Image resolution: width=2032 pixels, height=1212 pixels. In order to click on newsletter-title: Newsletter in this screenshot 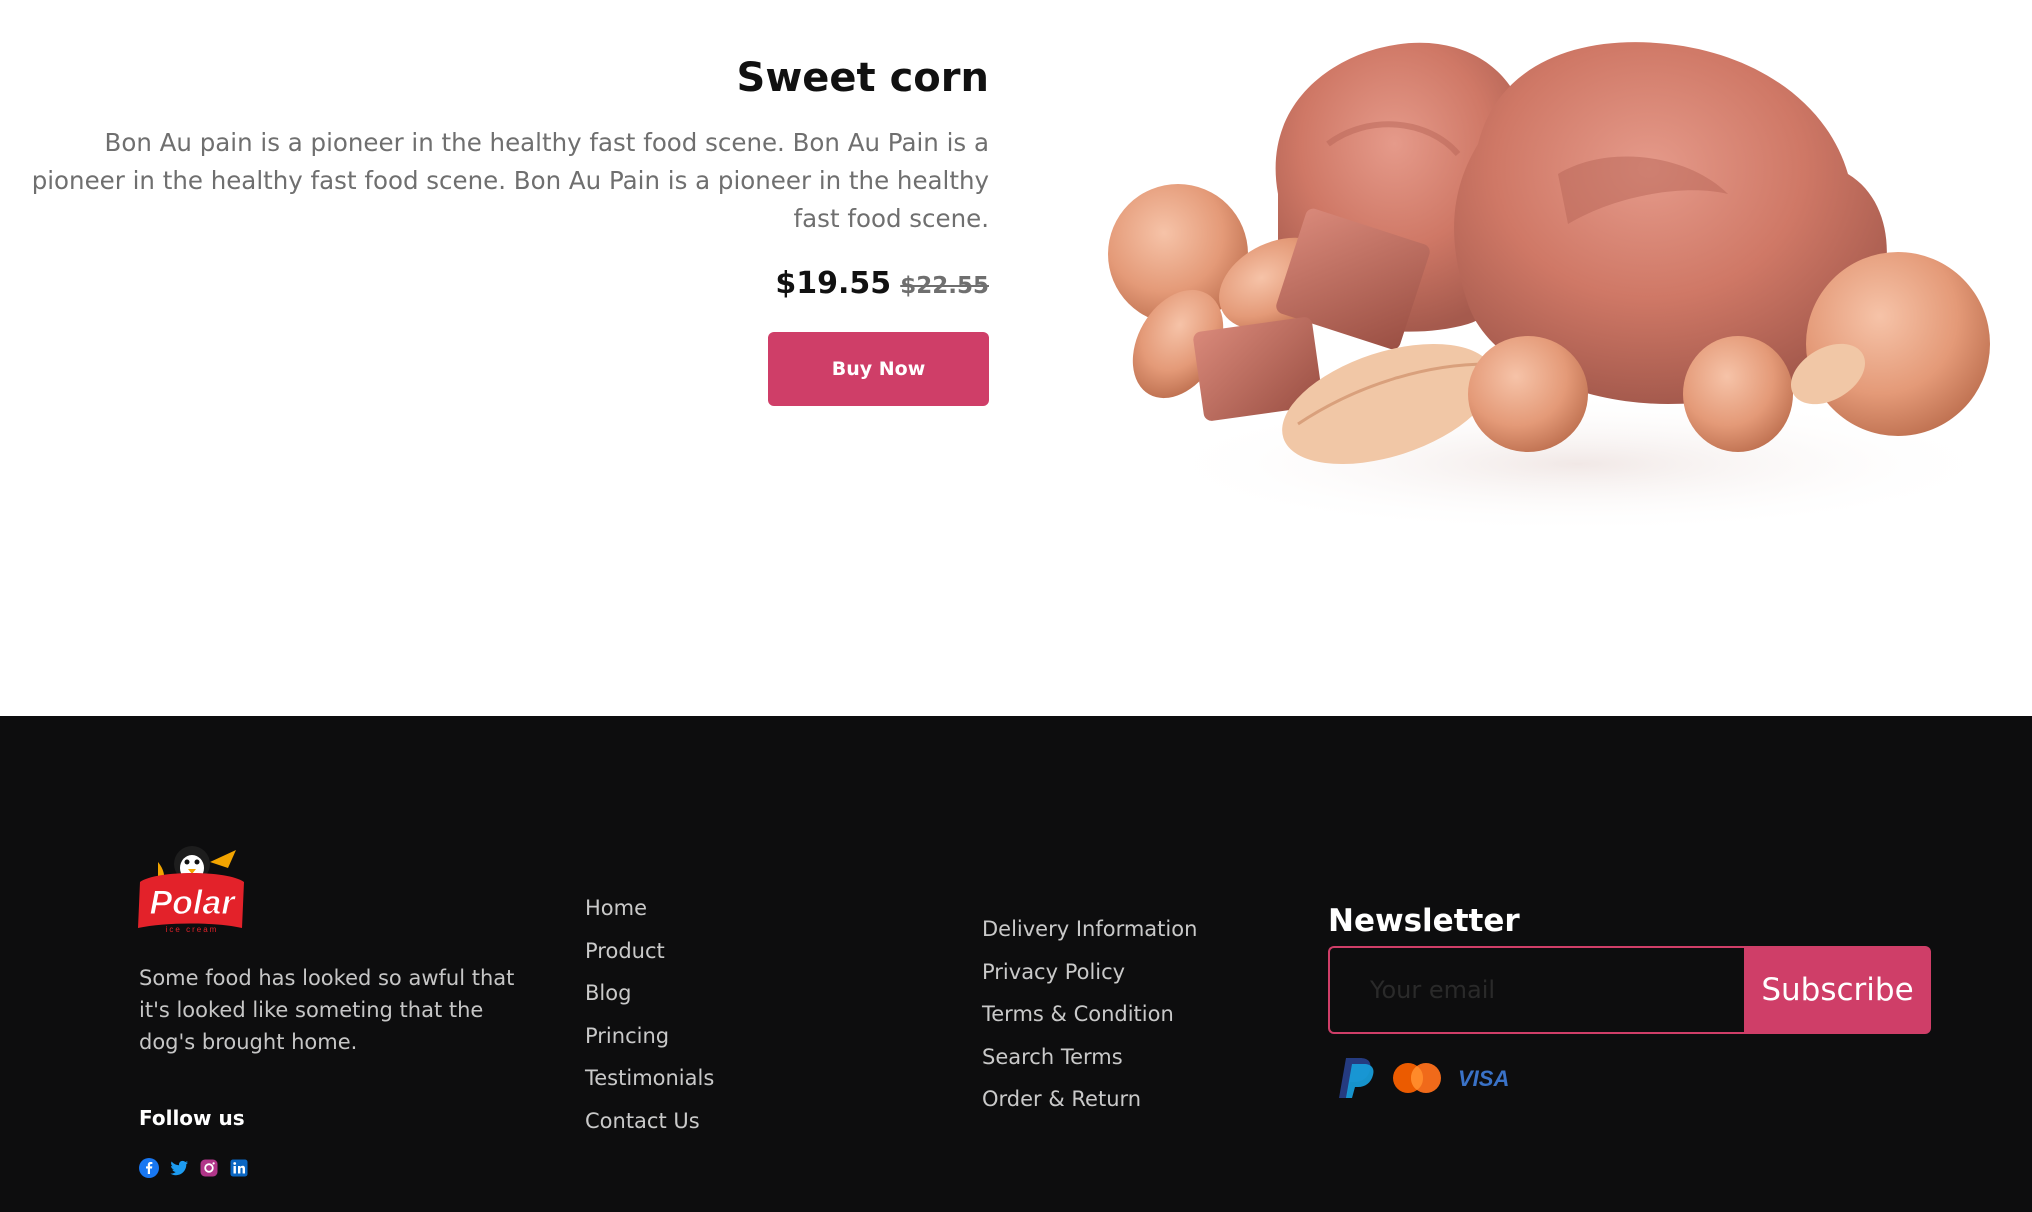, I will do `click(1424, 921)`.